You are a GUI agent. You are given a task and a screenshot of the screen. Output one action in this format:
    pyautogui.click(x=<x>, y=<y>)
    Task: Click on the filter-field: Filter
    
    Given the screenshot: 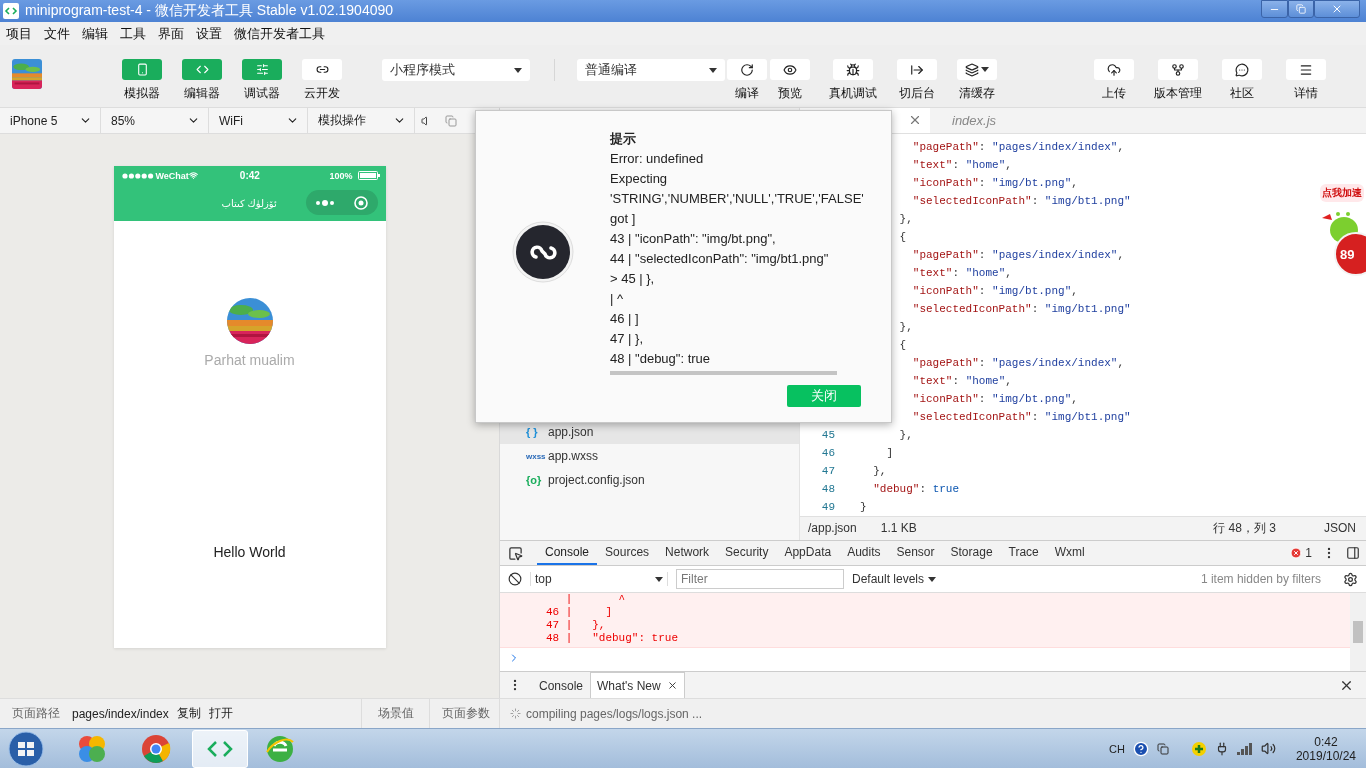 What is the action you would take?
    pyautogui.click(x=760, y=579)
    